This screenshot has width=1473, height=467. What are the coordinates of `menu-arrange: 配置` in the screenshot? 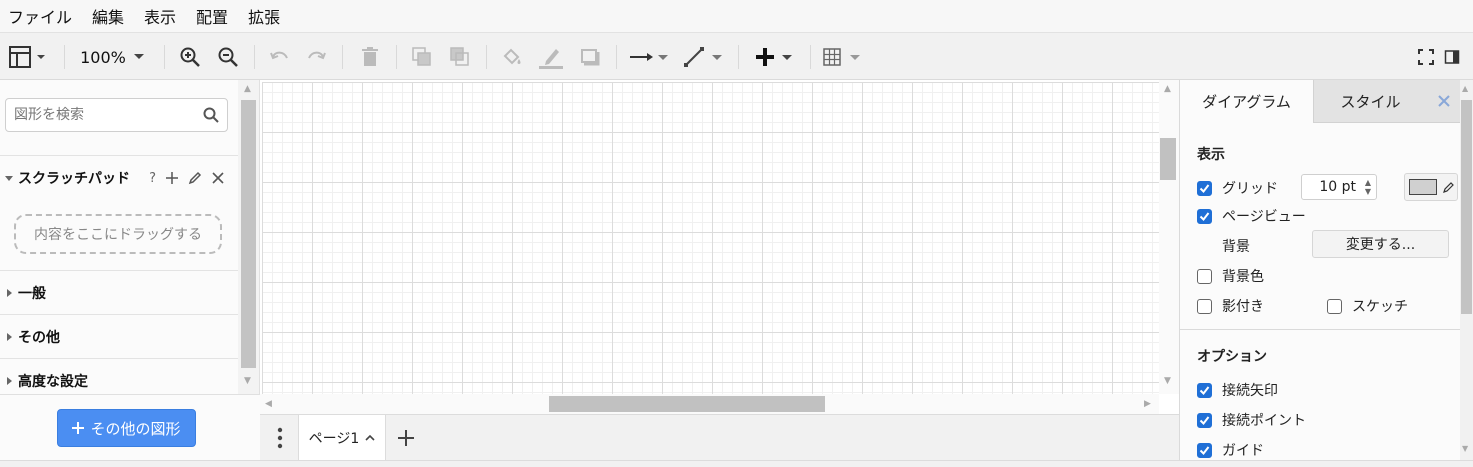 It's located at (212, 16).